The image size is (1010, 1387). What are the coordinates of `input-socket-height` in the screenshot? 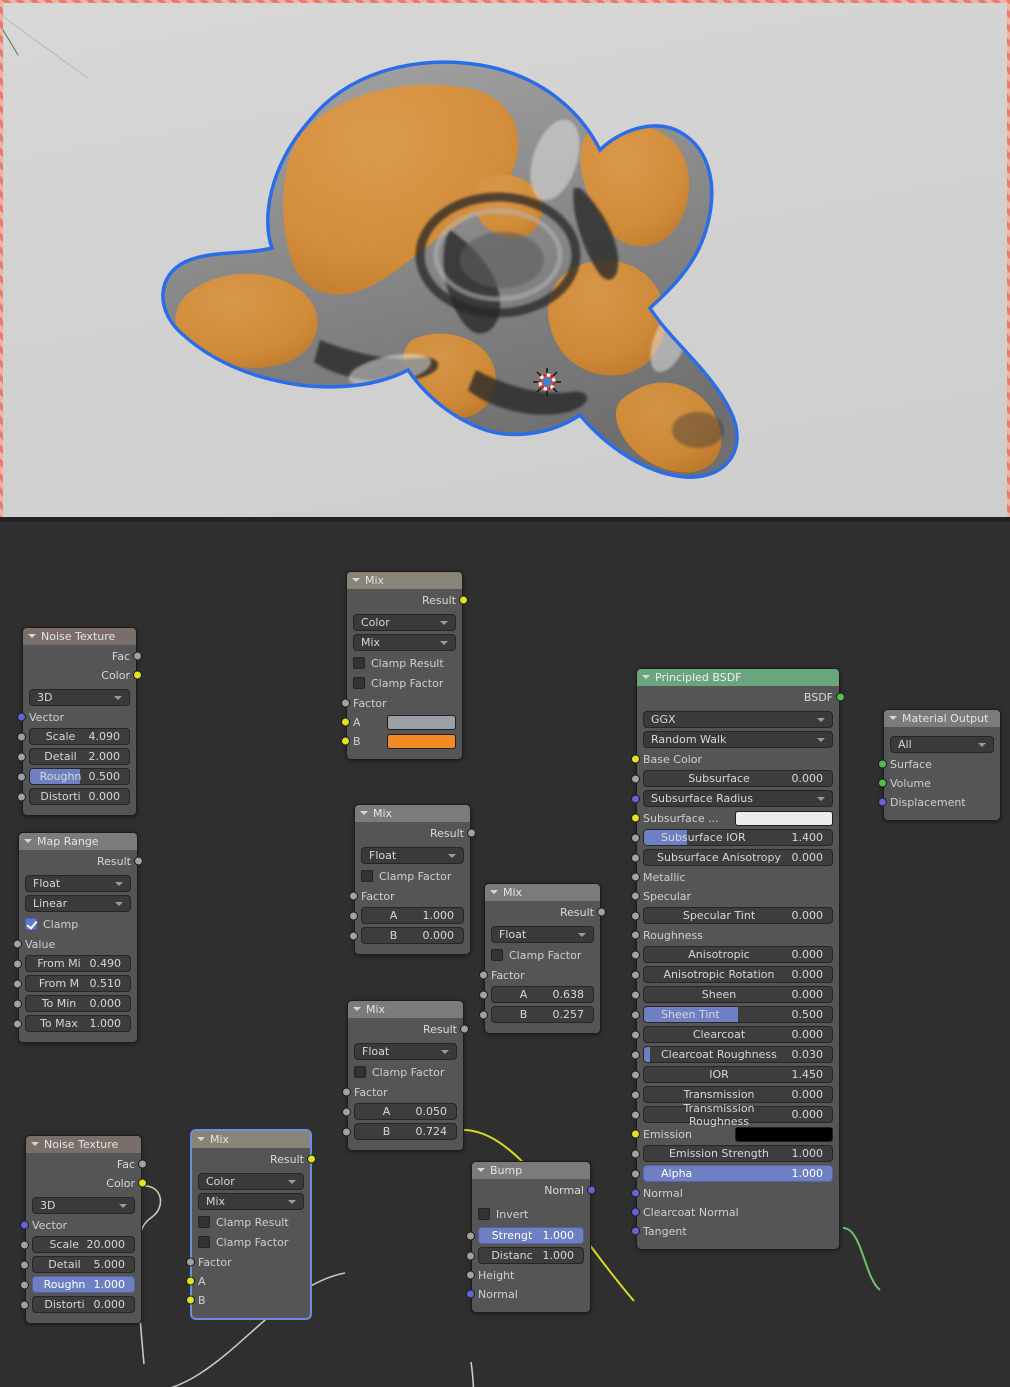 It's located at (470, 1275).